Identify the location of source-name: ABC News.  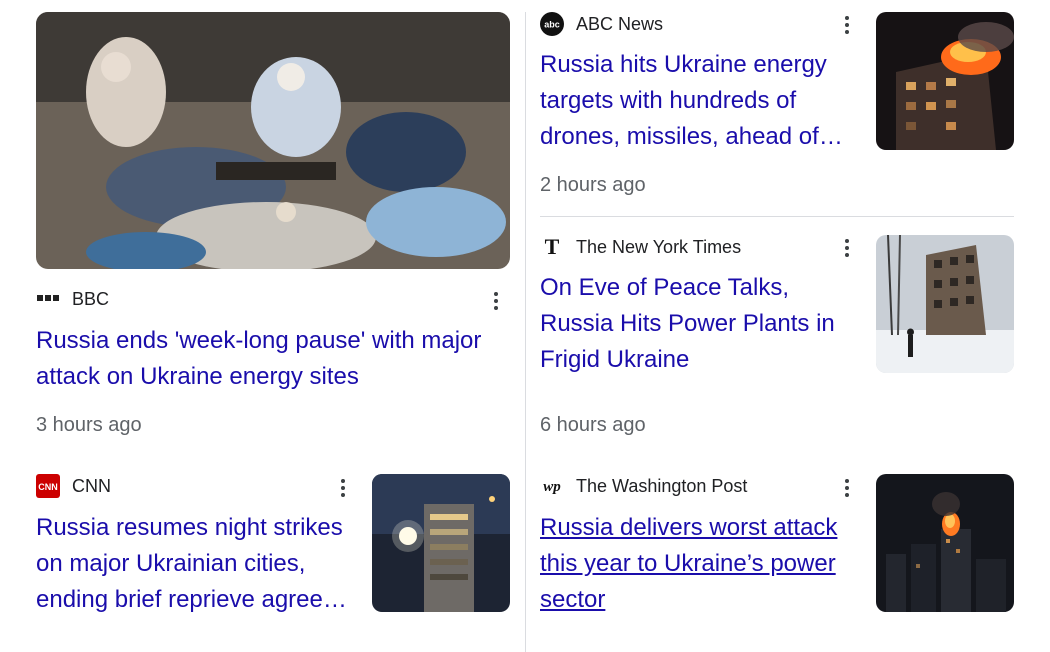
(620, 23).